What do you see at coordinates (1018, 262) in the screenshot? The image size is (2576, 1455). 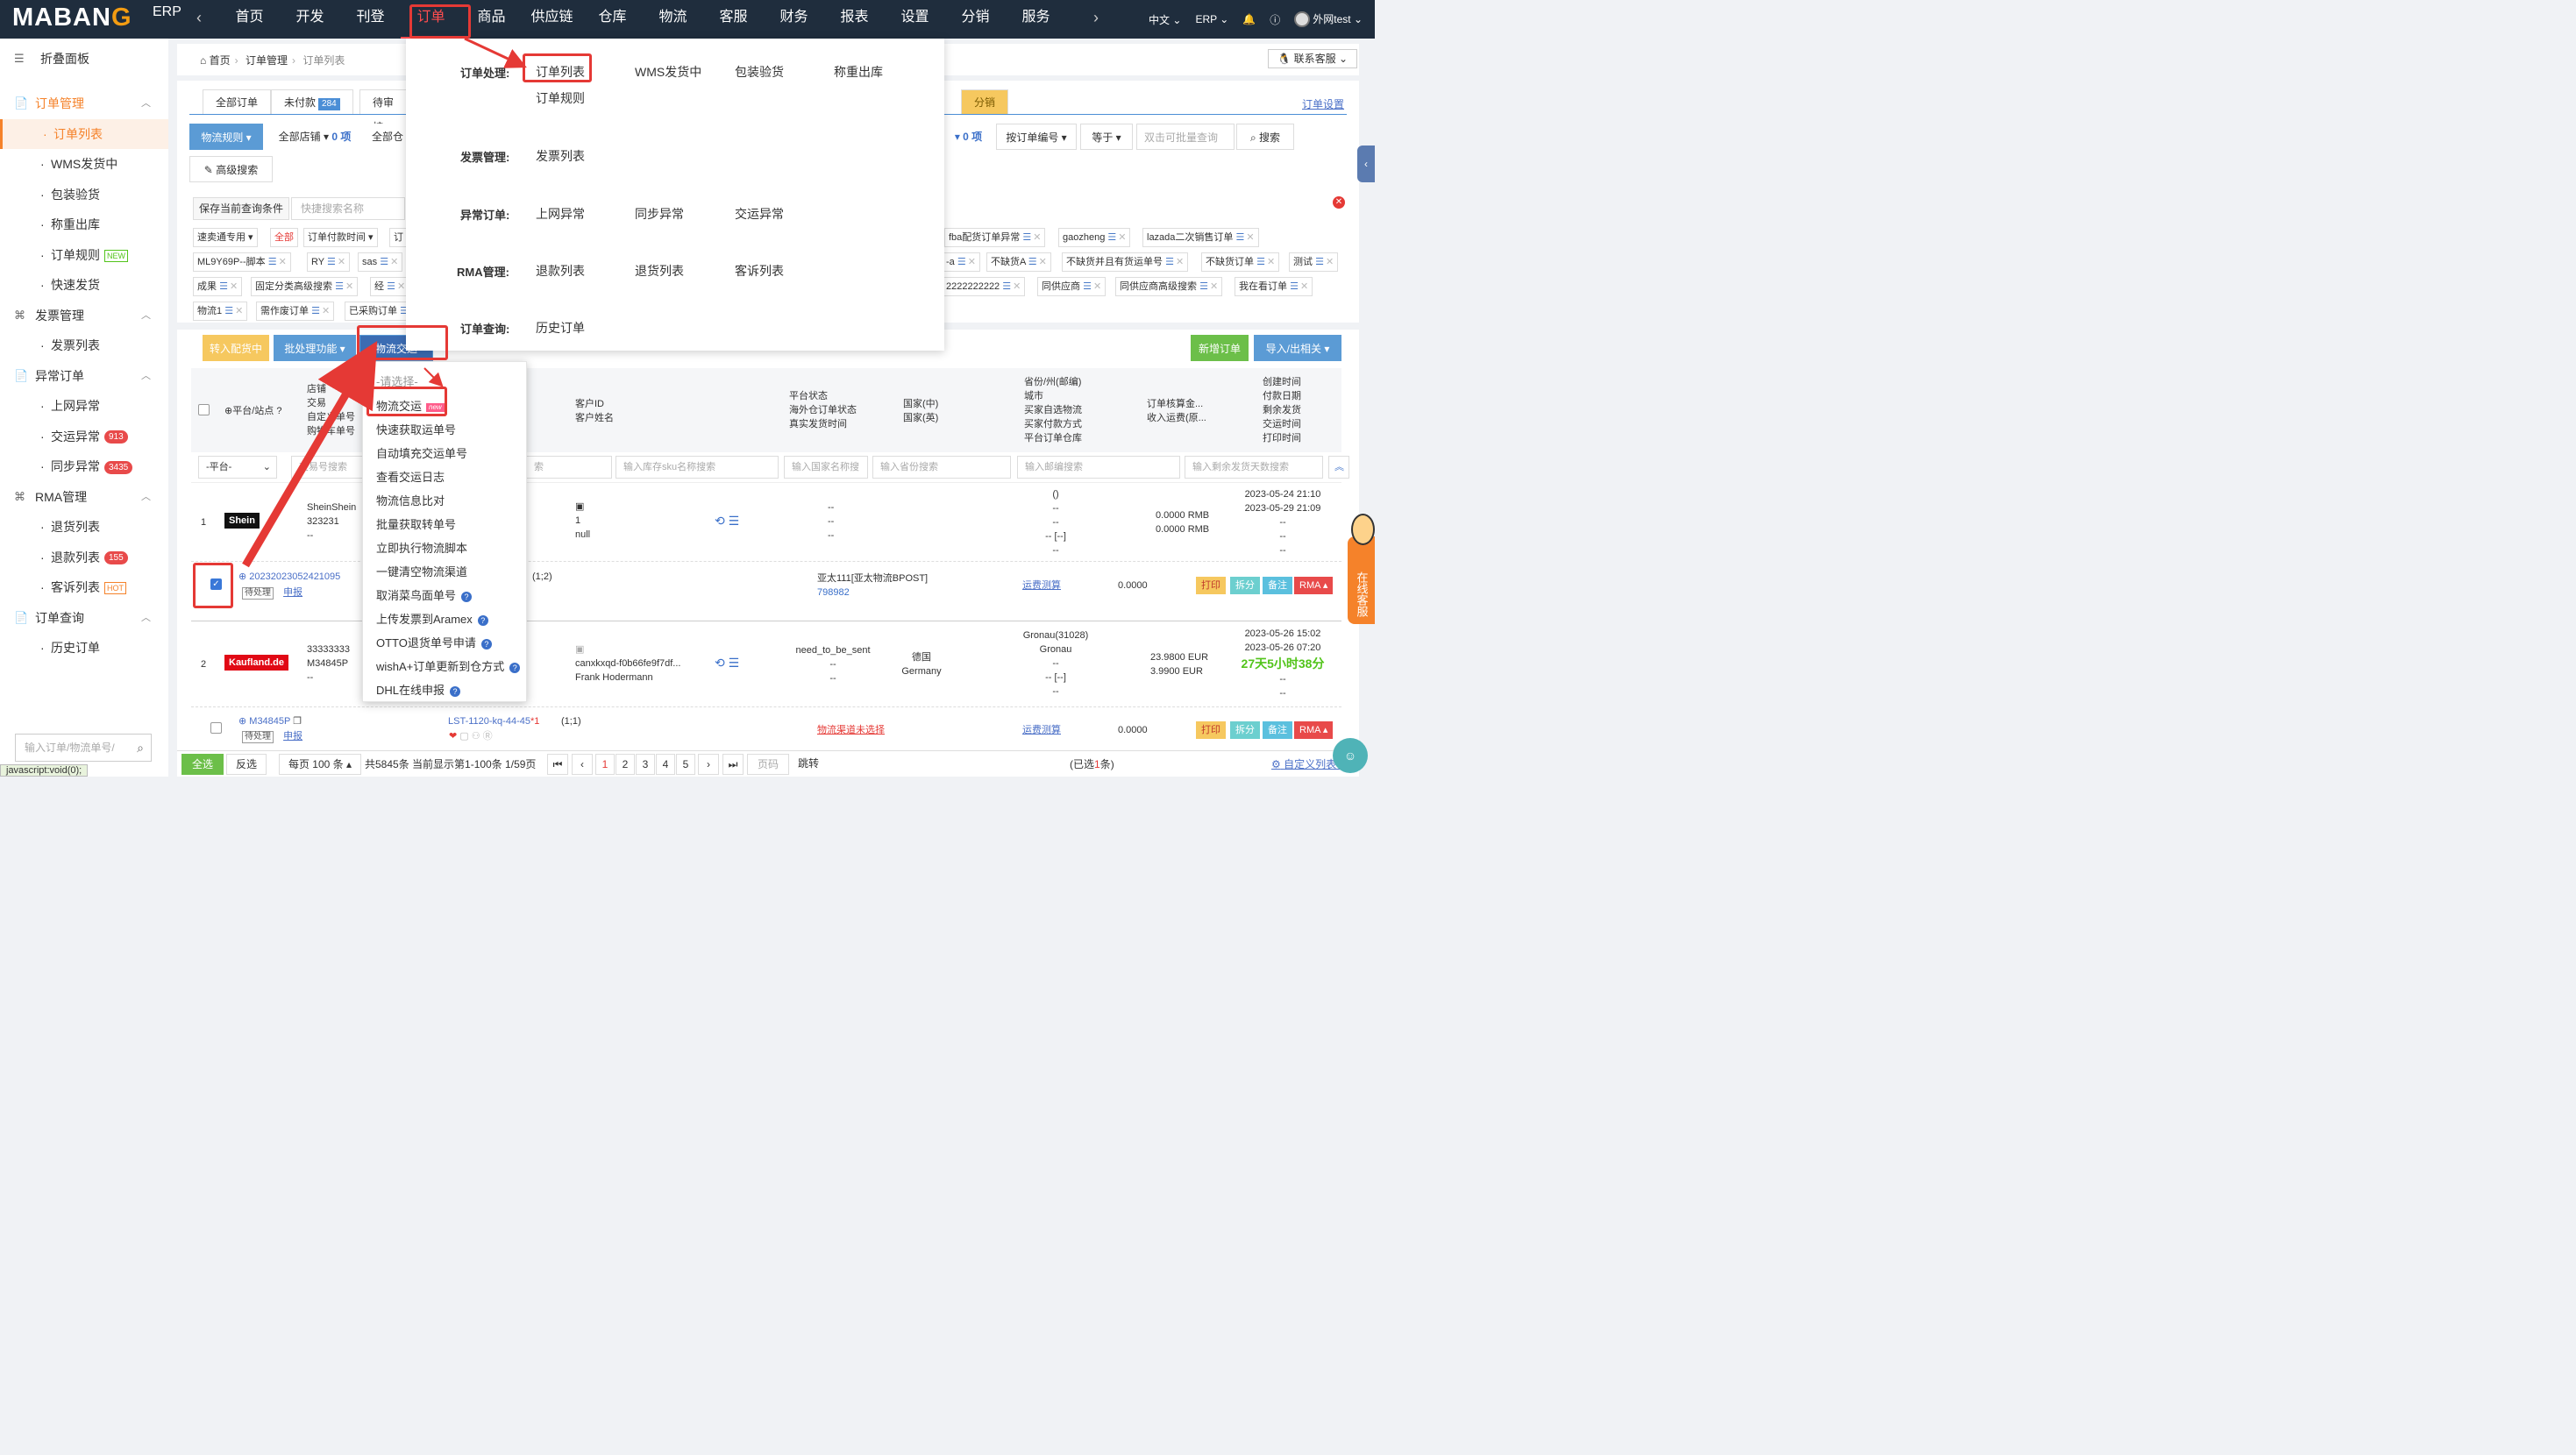 I see `quick-filter-chip: 不缺货A ☰ ✕` at bounding box center [1018, 262].